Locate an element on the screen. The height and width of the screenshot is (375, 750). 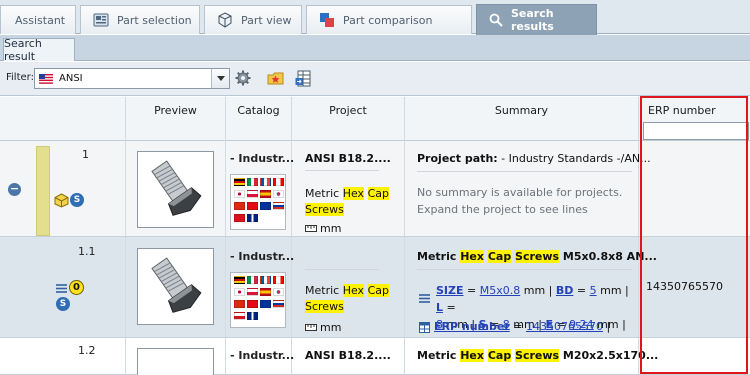
settings-gear-button is located at coordinates (243, 78).